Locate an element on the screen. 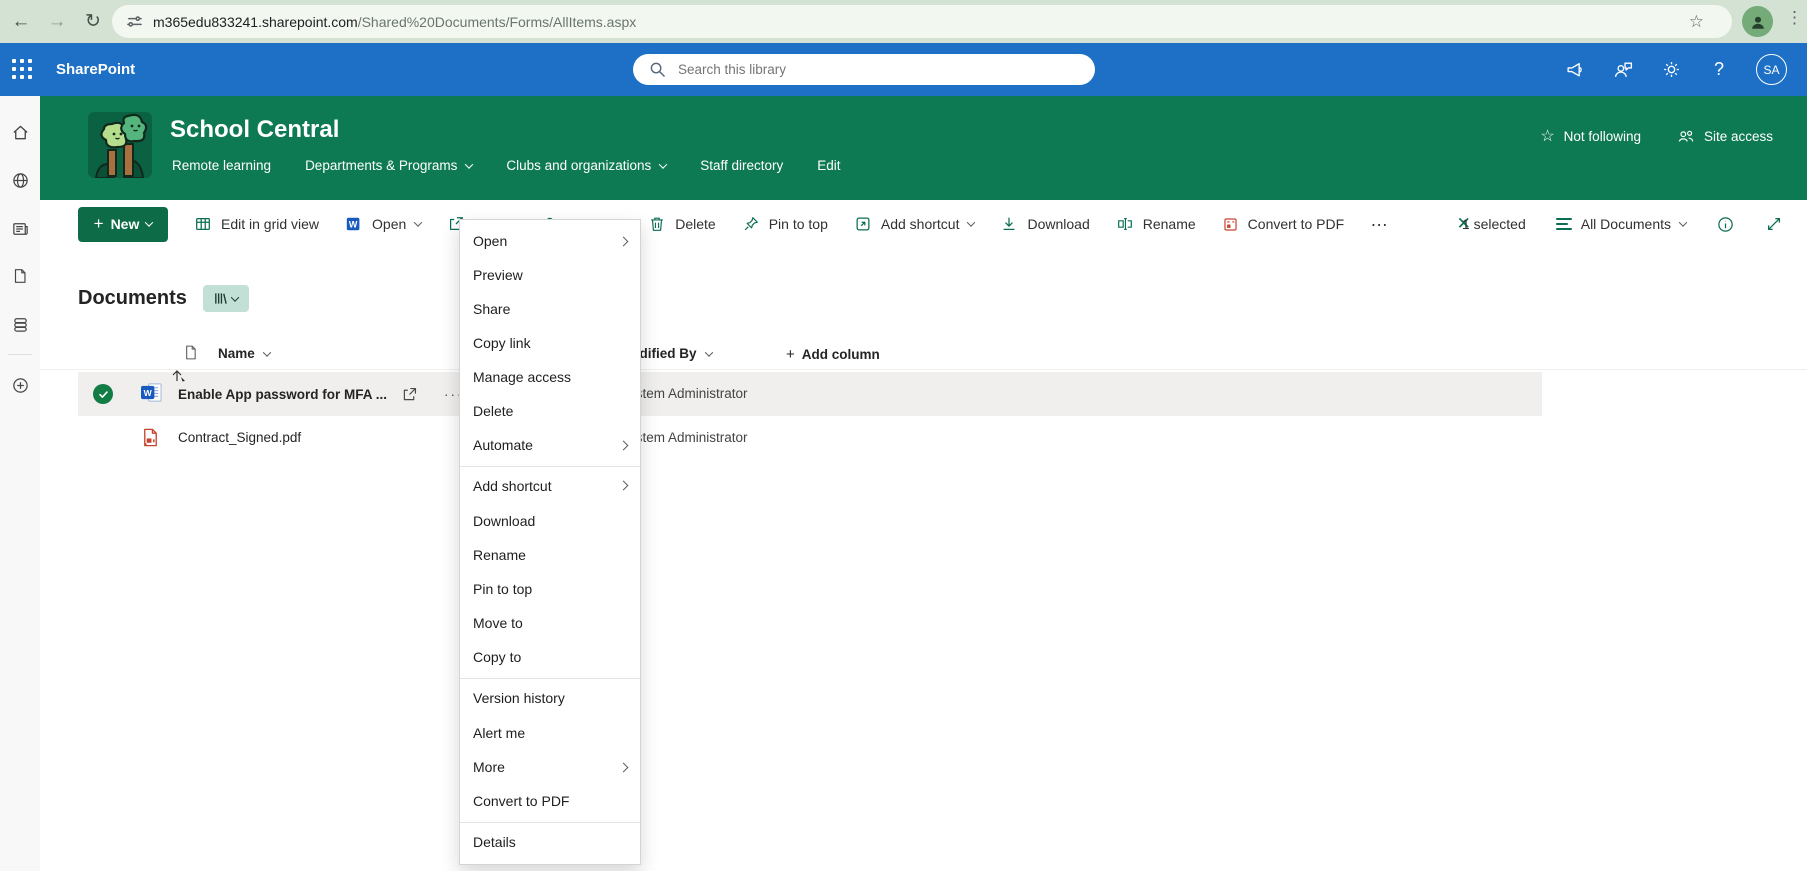  document-icon is located at coordinates (20, 276).